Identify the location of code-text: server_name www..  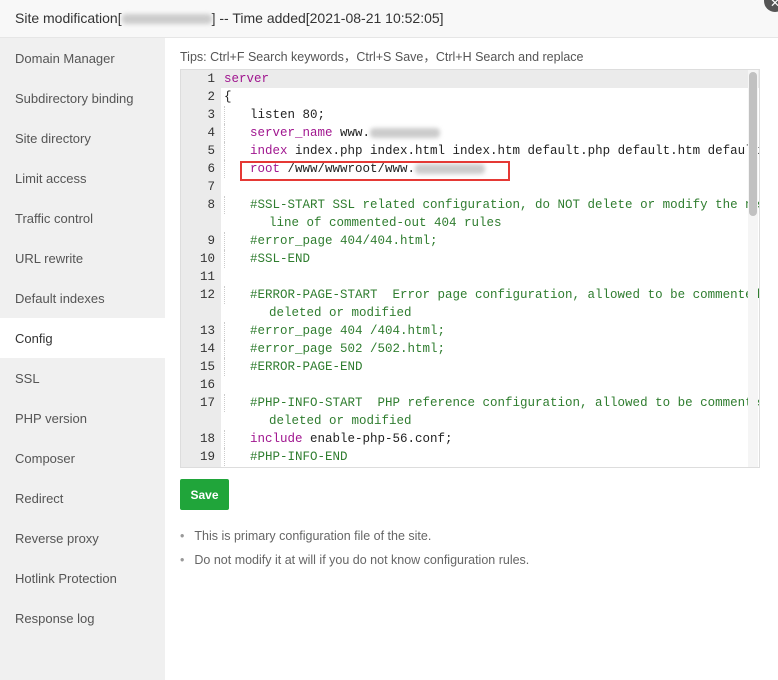
(328, 133).